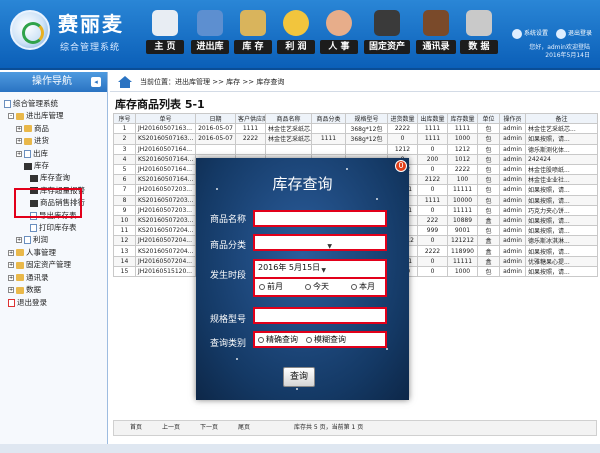 Image resolution: width=600 pixels, height=453 pixels. What do you see at coordinates (530, 33) in the screenshot?
I see `settings-link: 系统设置` at bounding box center [530, 33].